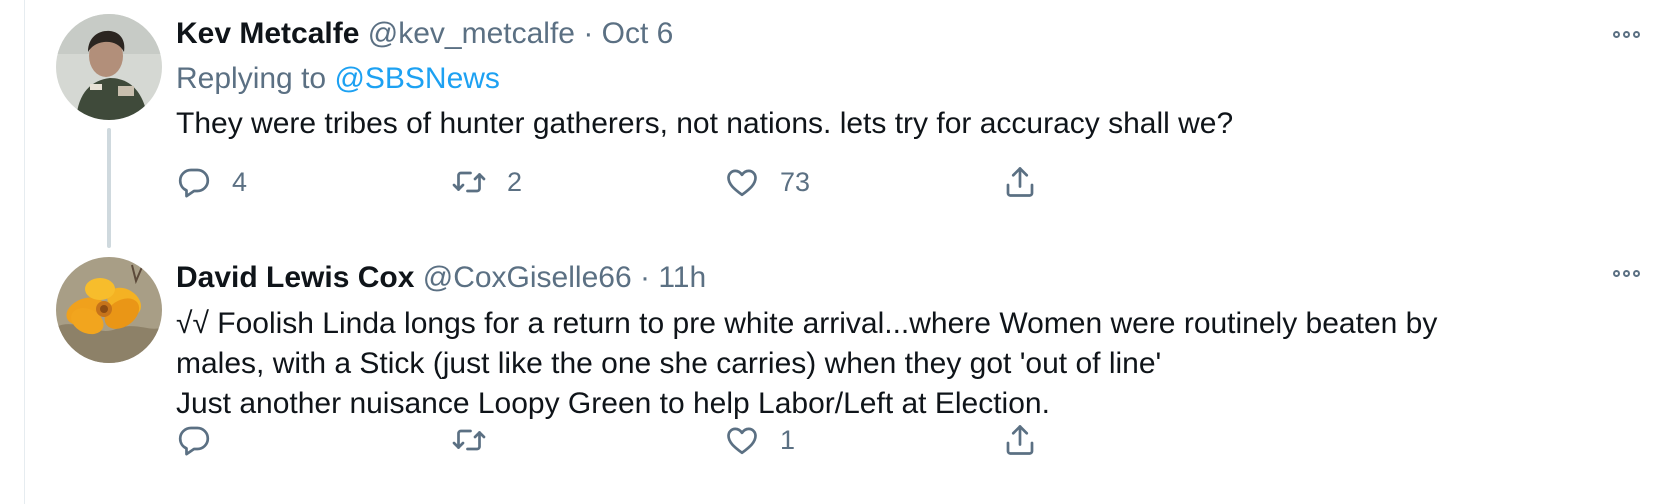 The width and height of the screenshot is (1668, 504). Describe the element at coordinates (211, 182) in the screenshot. I see `reply-button: 4` at that location.